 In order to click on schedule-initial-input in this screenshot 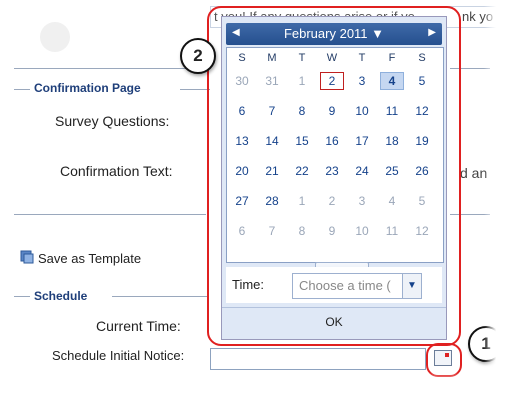, I will do `click(318, 359)`.